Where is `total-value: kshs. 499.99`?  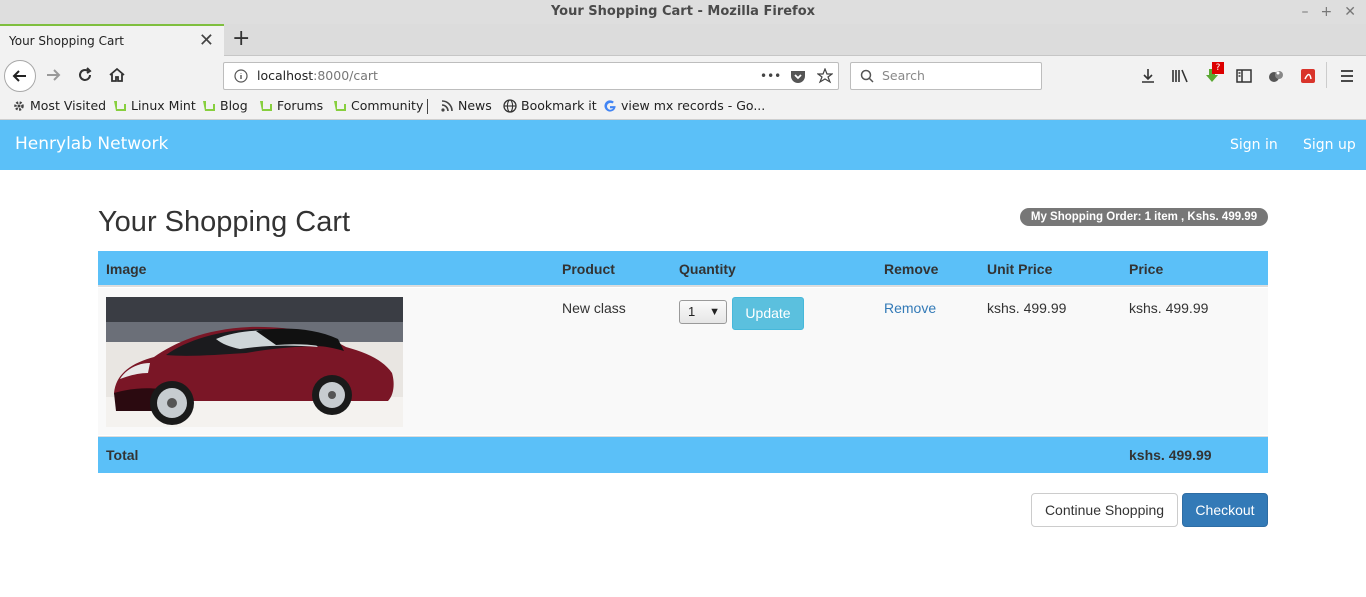 total-value: kshs. 499.99 is located at coordinates (1170, 455).